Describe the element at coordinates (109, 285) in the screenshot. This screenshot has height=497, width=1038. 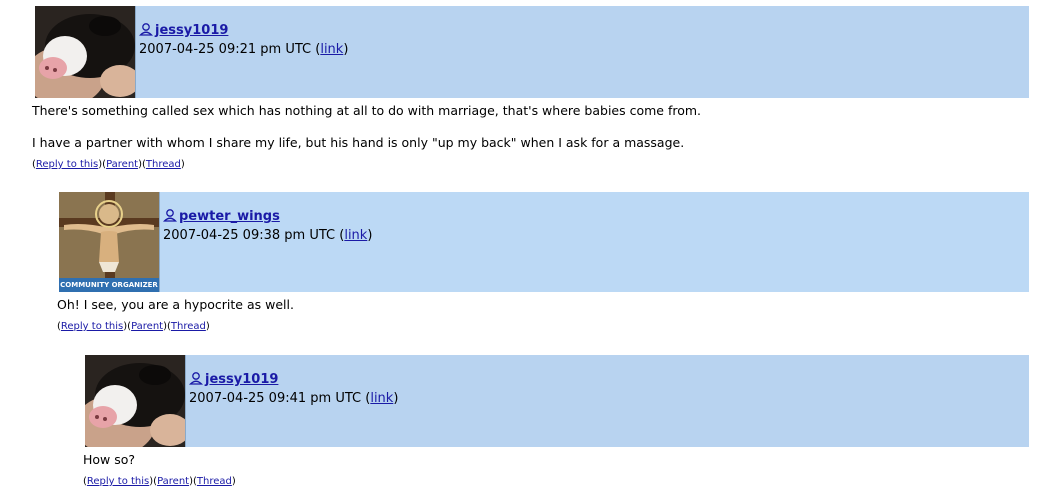
I see `avatar-caption: COMMUNITY ORGANIZER` at that location.